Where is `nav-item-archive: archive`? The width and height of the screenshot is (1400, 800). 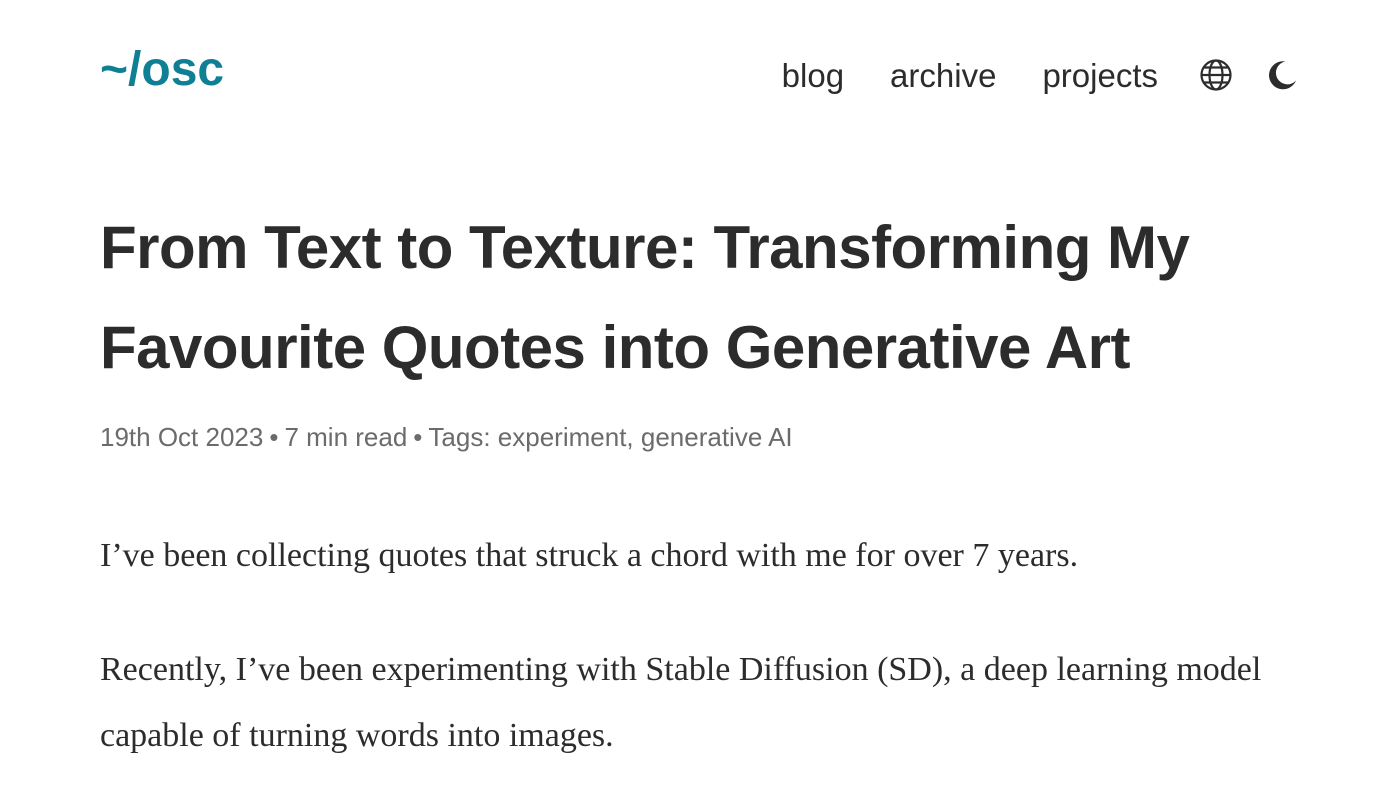 nav-item-archive: archive is located at coordinates (943, 75).